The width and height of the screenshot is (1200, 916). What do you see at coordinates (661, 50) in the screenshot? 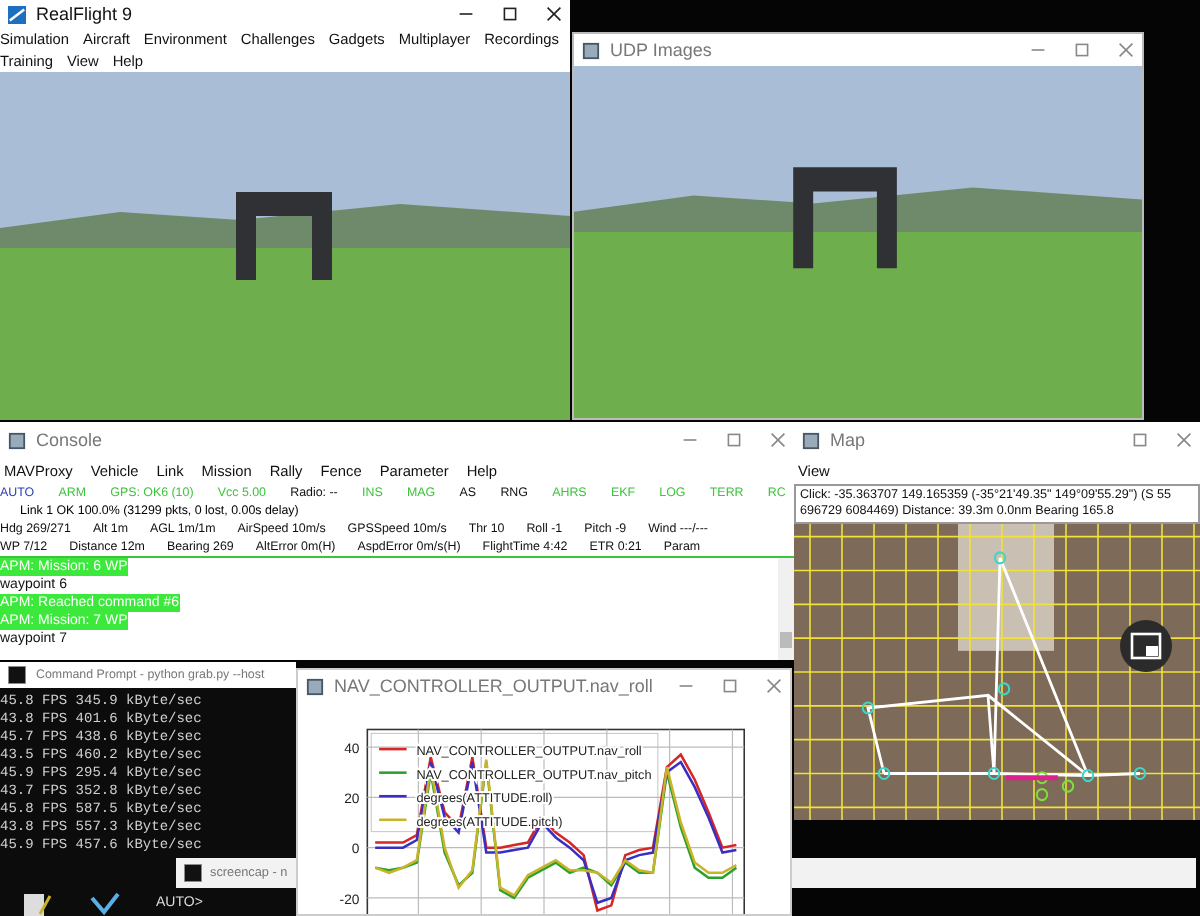
I see `window-title: UDP Images` at bounding box center [661, 50].